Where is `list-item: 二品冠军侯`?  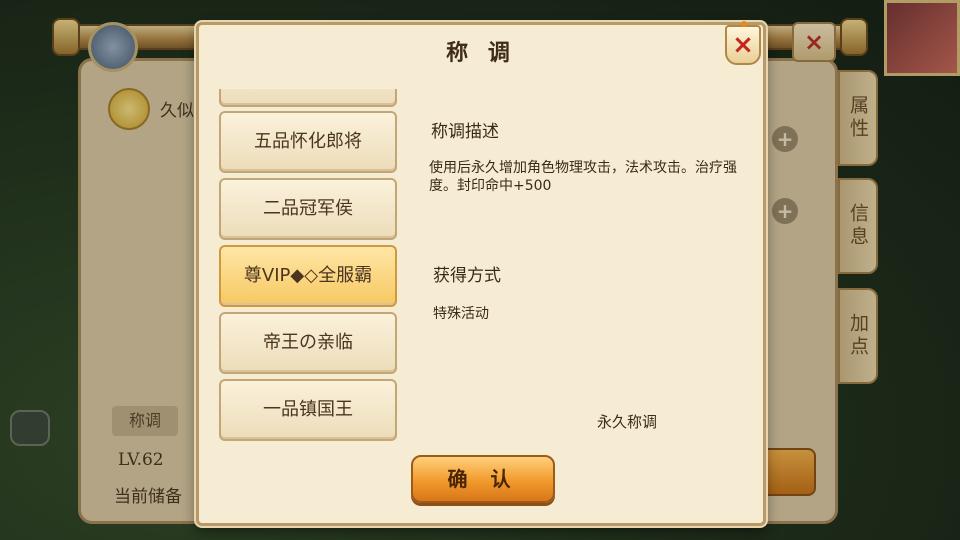 list-item: 二品冠军侯 is located at coordinates (308, 209).